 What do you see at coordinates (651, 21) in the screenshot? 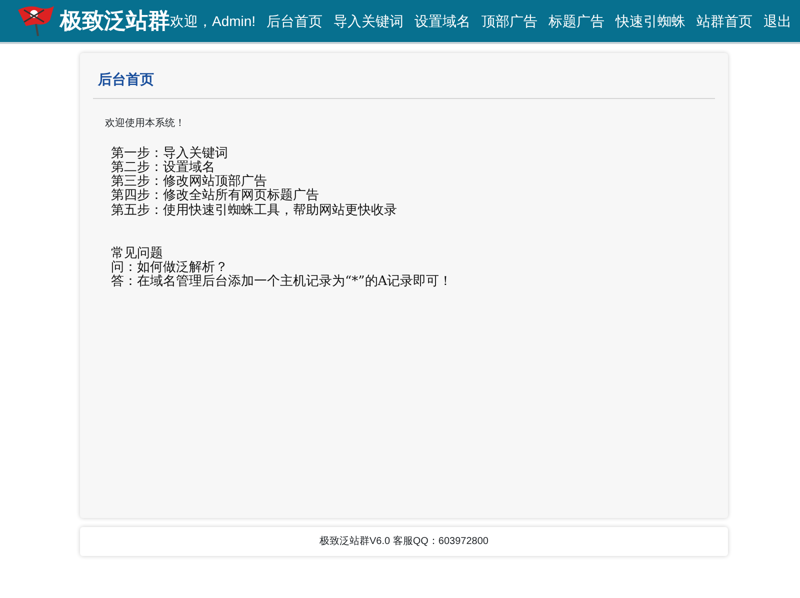
I see `nav-link: 快速引蜘蛛` at bounding box center [651, 21].